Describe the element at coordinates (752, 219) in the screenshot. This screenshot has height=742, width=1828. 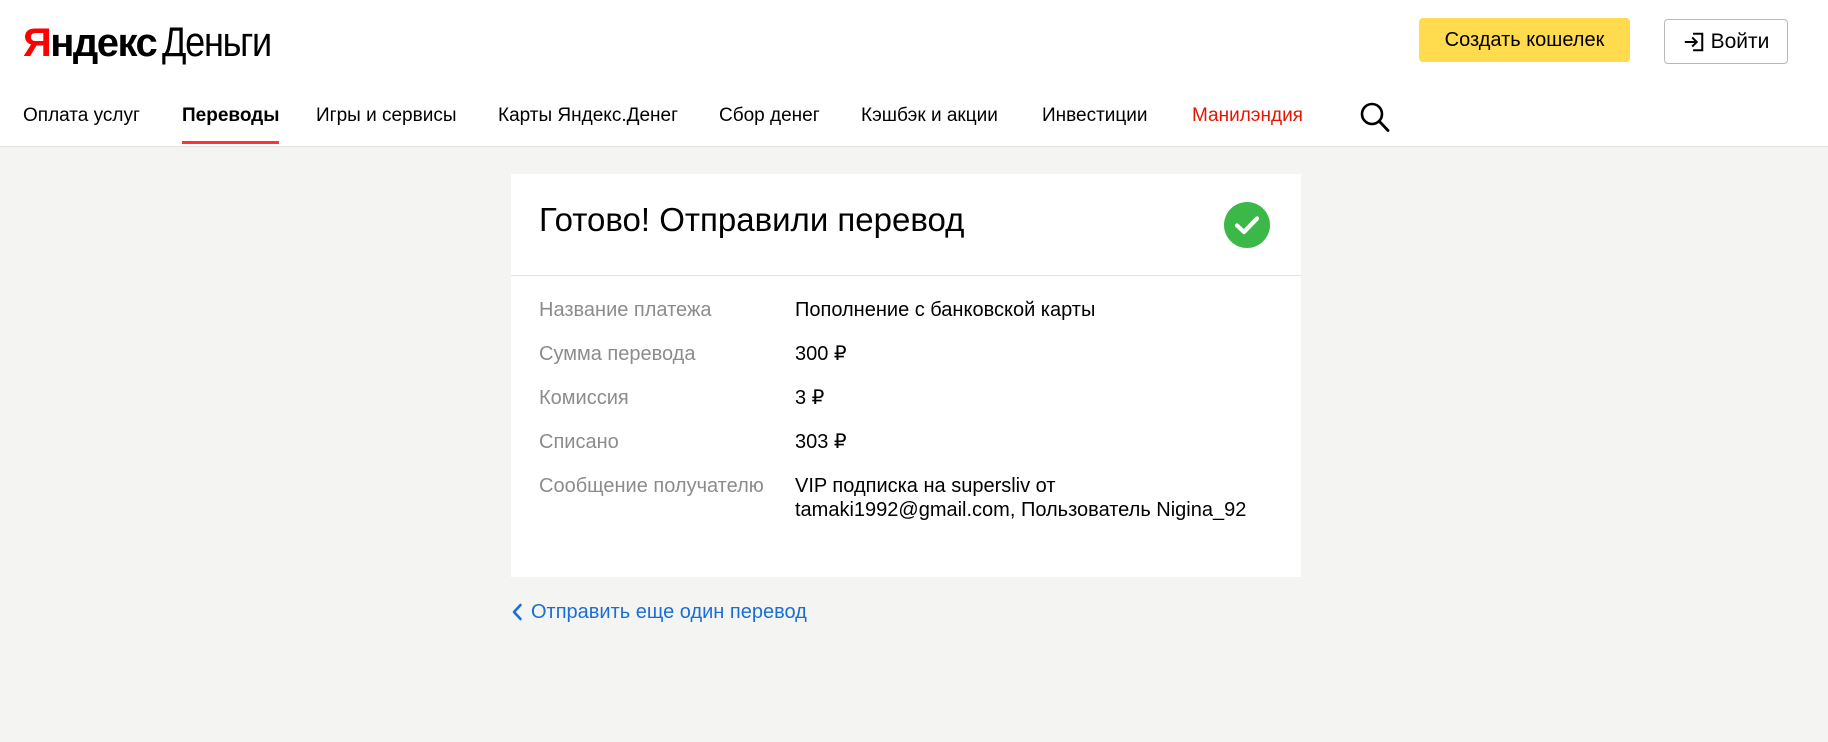
I see `page-title: Готово! Отправили перевод` at that location.